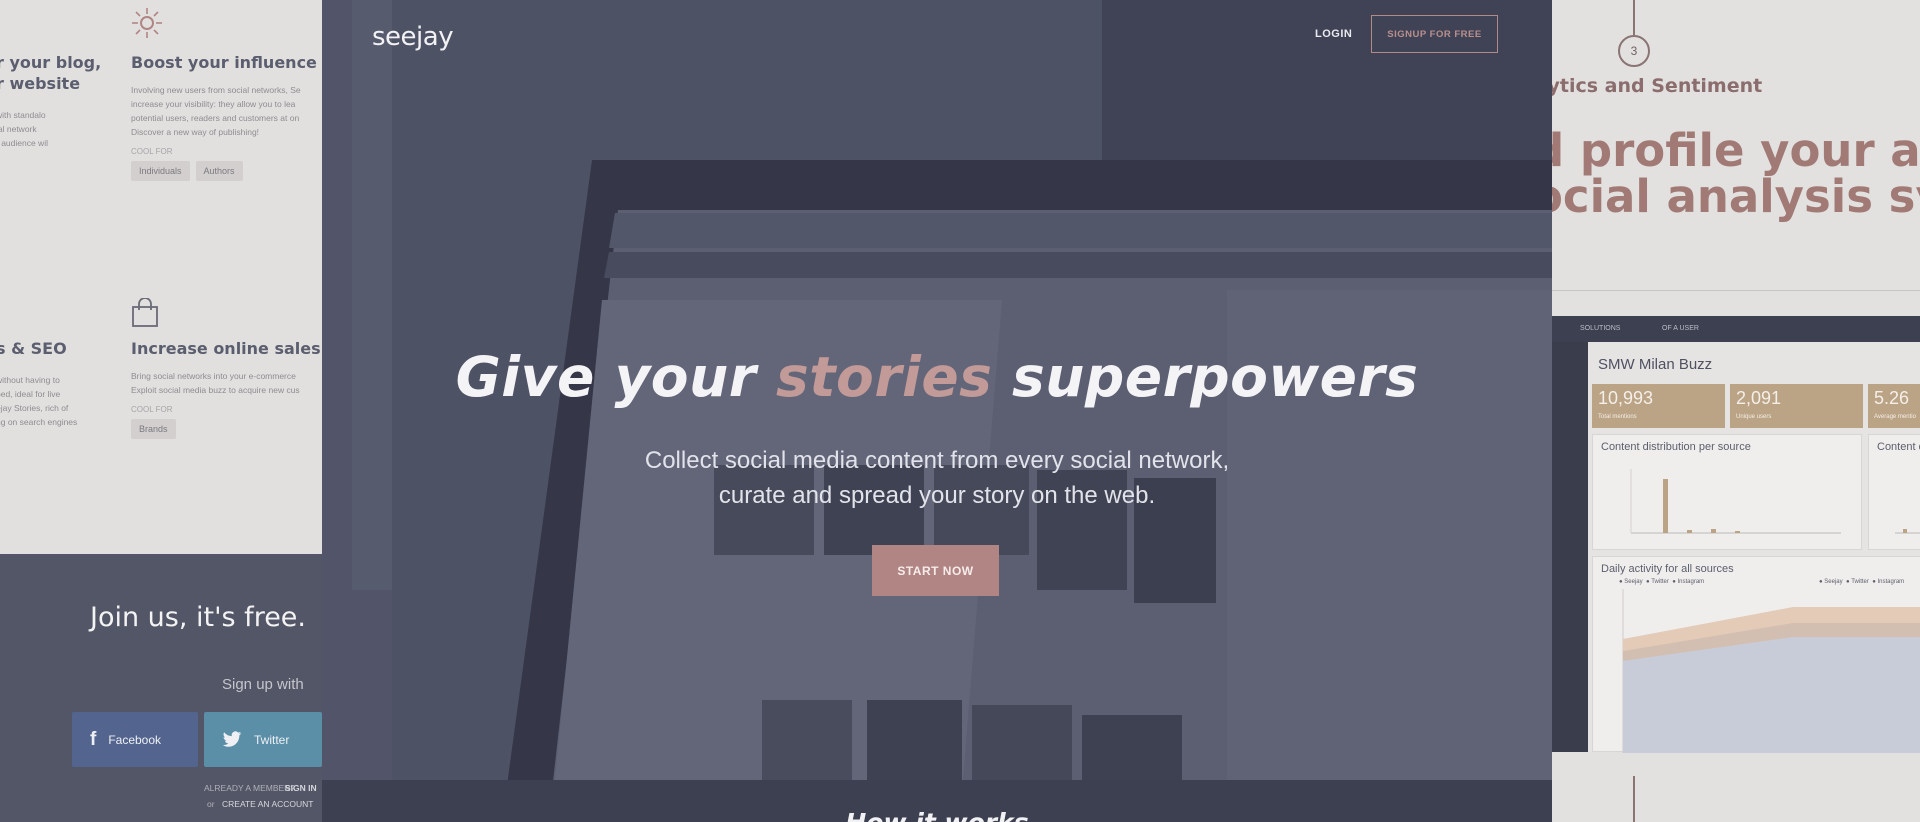 This screenshot has height=822, width=1920. I want to click on or-text: or, so click(211, 804).